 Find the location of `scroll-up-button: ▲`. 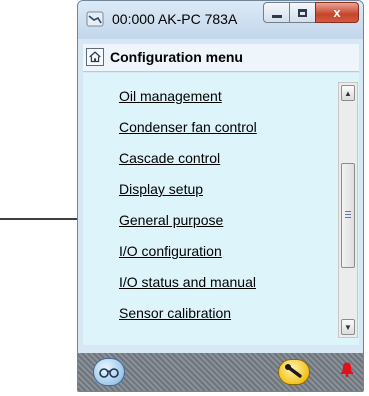

scroll-up-button: ▲ is located at coordinates (348, 93).